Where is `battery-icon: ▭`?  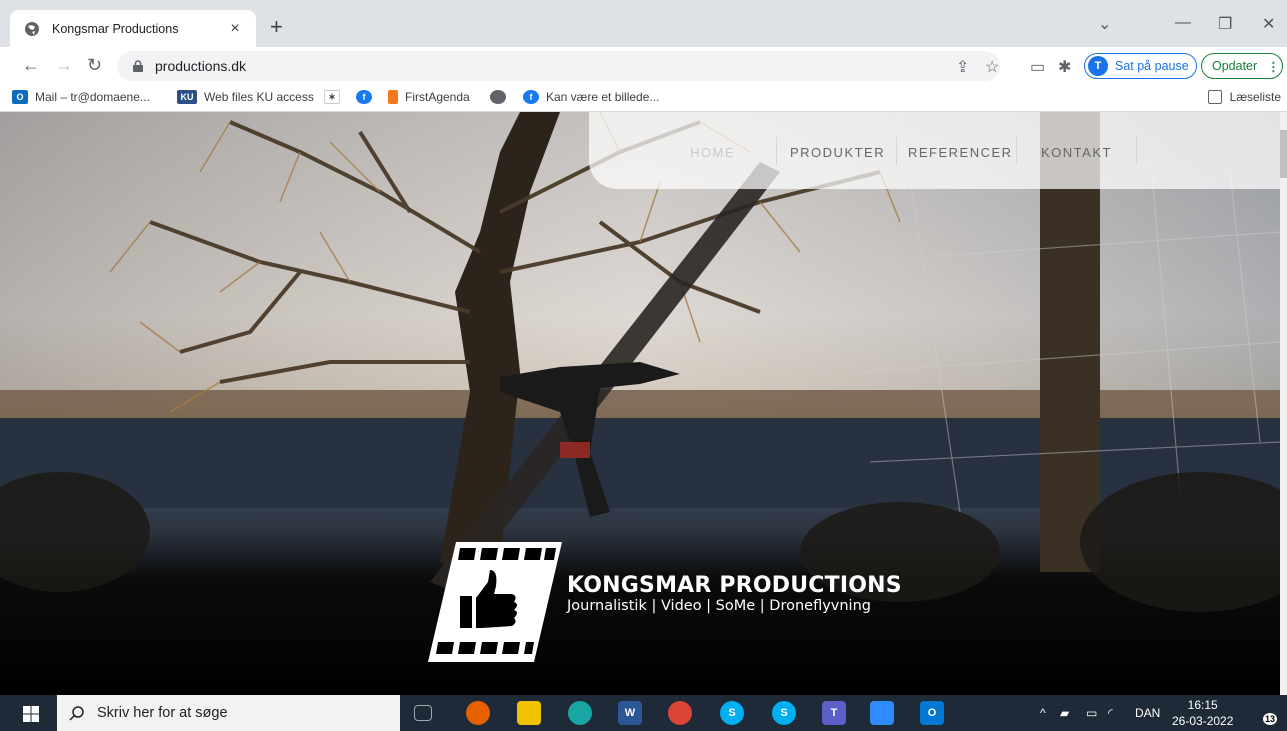 battery-icon: ▭ is located at coordinates (1091, 713).